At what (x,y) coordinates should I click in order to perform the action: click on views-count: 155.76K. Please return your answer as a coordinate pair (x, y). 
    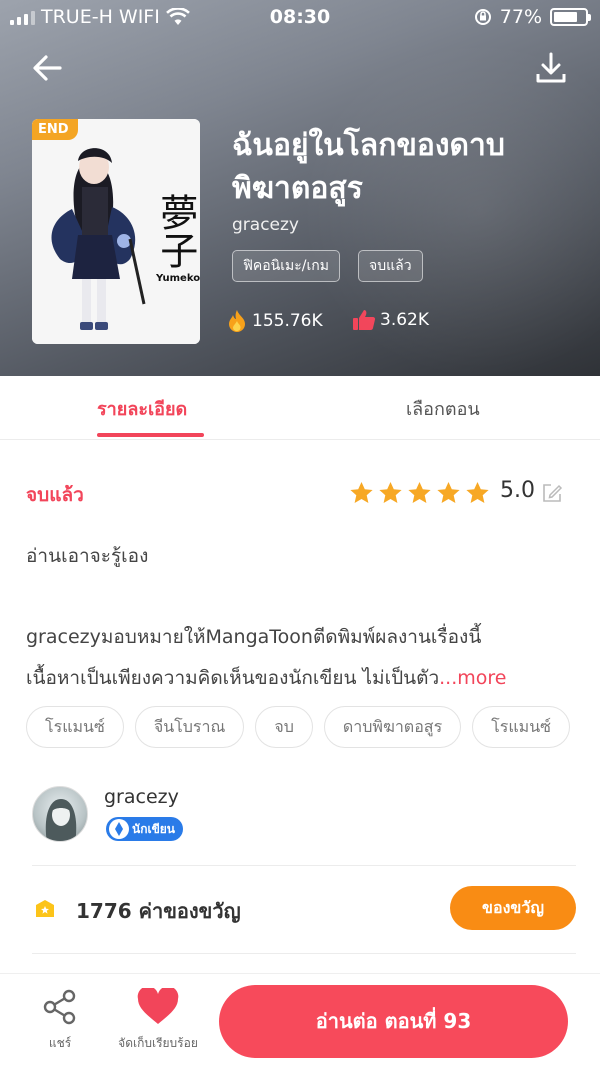
    Looking at the image, I should click on (287, 321).